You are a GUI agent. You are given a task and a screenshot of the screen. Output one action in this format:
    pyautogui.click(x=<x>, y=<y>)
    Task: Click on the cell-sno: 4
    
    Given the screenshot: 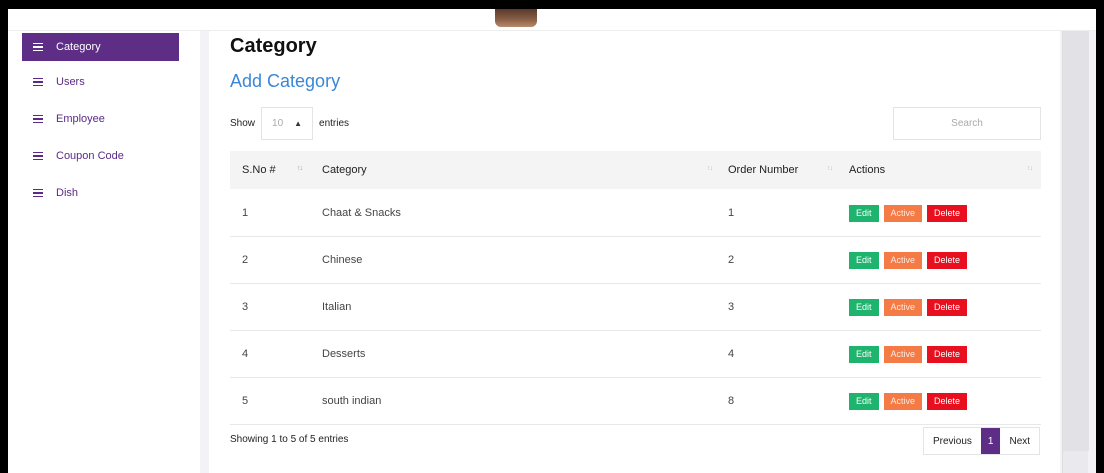 What is the action you would take?
    pyautogui.click(x=245, y=354)
    